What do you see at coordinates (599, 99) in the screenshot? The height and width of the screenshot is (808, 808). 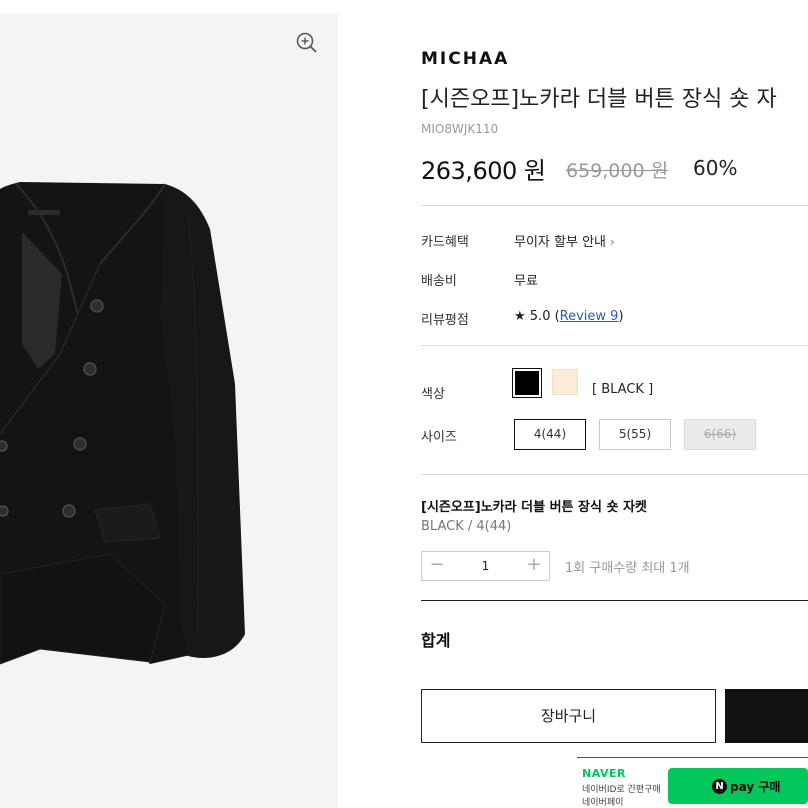 I see `product-title: [시즌오프]노카라 더블 버튼 장식 숏 자` at bounding box center [599, 99].